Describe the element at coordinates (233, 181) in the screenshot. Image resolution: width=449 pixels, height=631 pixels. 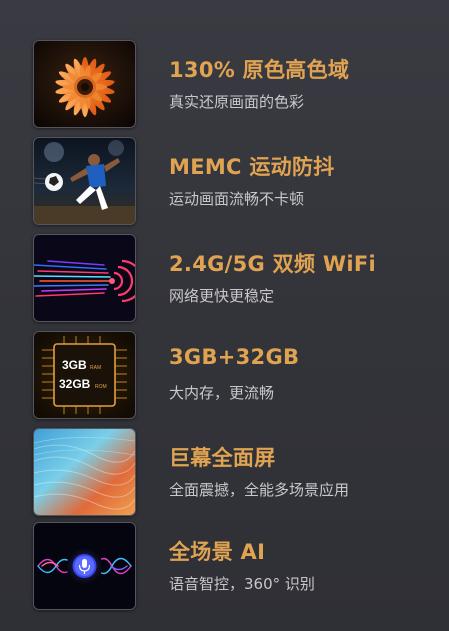
I see `feature-memc: MEMC 运动防抖 运动画面流畅不卡顿` at that location.